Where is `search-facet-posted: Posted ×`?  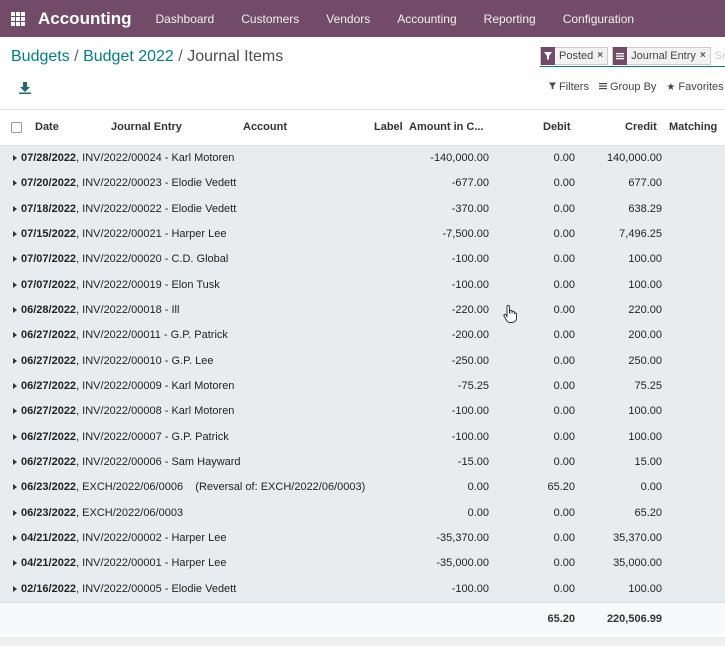 search-facet-posted: Posted × is located at coordinates (574, 55).